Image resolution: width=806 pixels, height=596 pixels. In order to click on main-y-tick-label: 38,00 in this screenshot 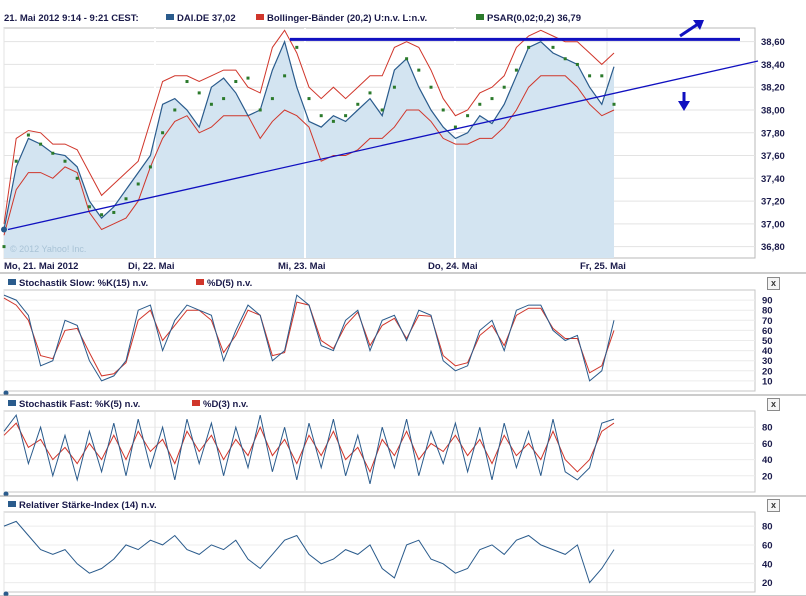, I will do `click(773, 110)`.